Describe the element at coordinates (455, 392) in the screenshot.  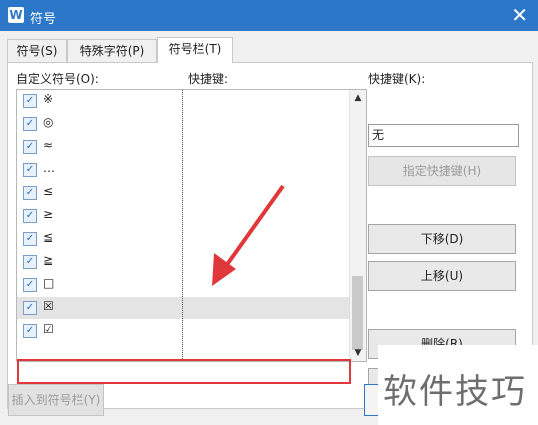
I see `watermark-text: 软件技巧` at that location.